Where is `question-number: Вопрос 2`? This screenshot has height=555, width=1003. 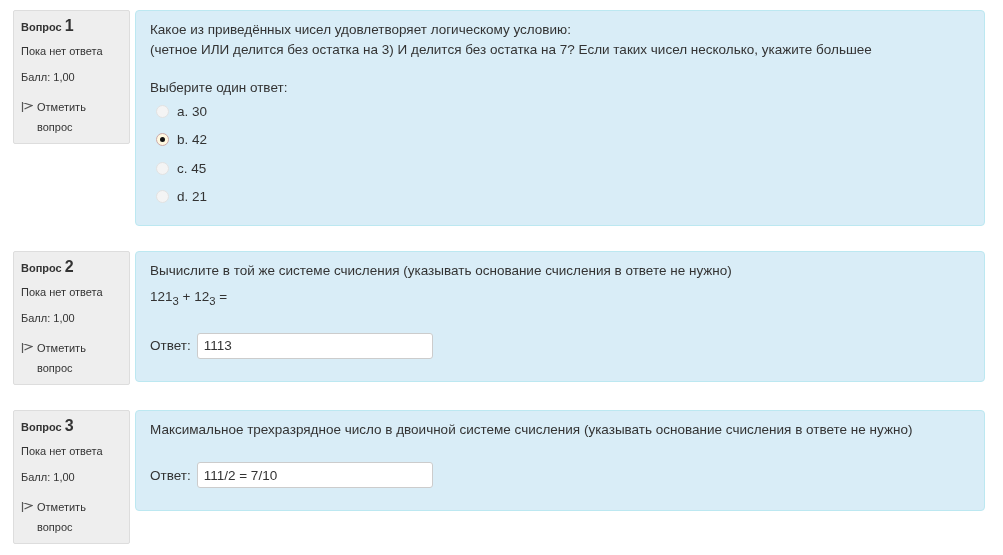 question-number: Вопрос 2 is located at coordinates (48, 267).